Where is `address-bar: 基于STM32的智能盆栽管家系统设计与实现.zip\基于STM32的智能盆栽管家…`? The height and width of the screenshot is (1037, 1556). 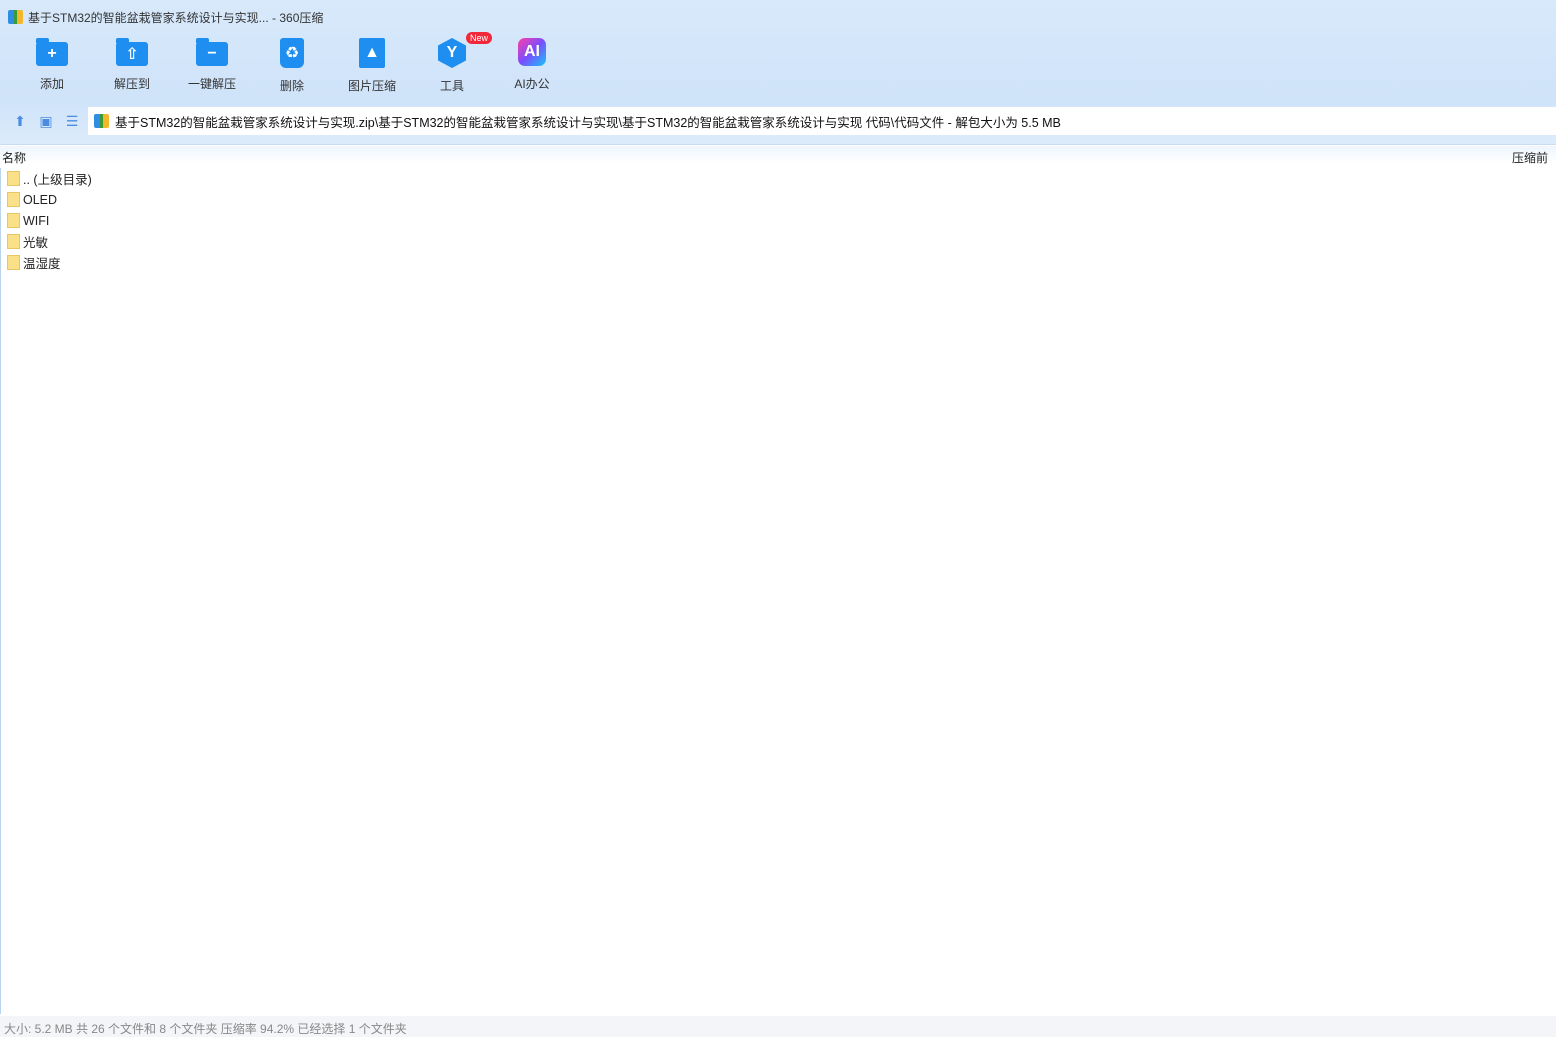
address-bar: 基于STM32的智能盆栽管家系统设计与实现.zip\基于STM32的智能盆栽管家… is located at coordinates (822, 121).